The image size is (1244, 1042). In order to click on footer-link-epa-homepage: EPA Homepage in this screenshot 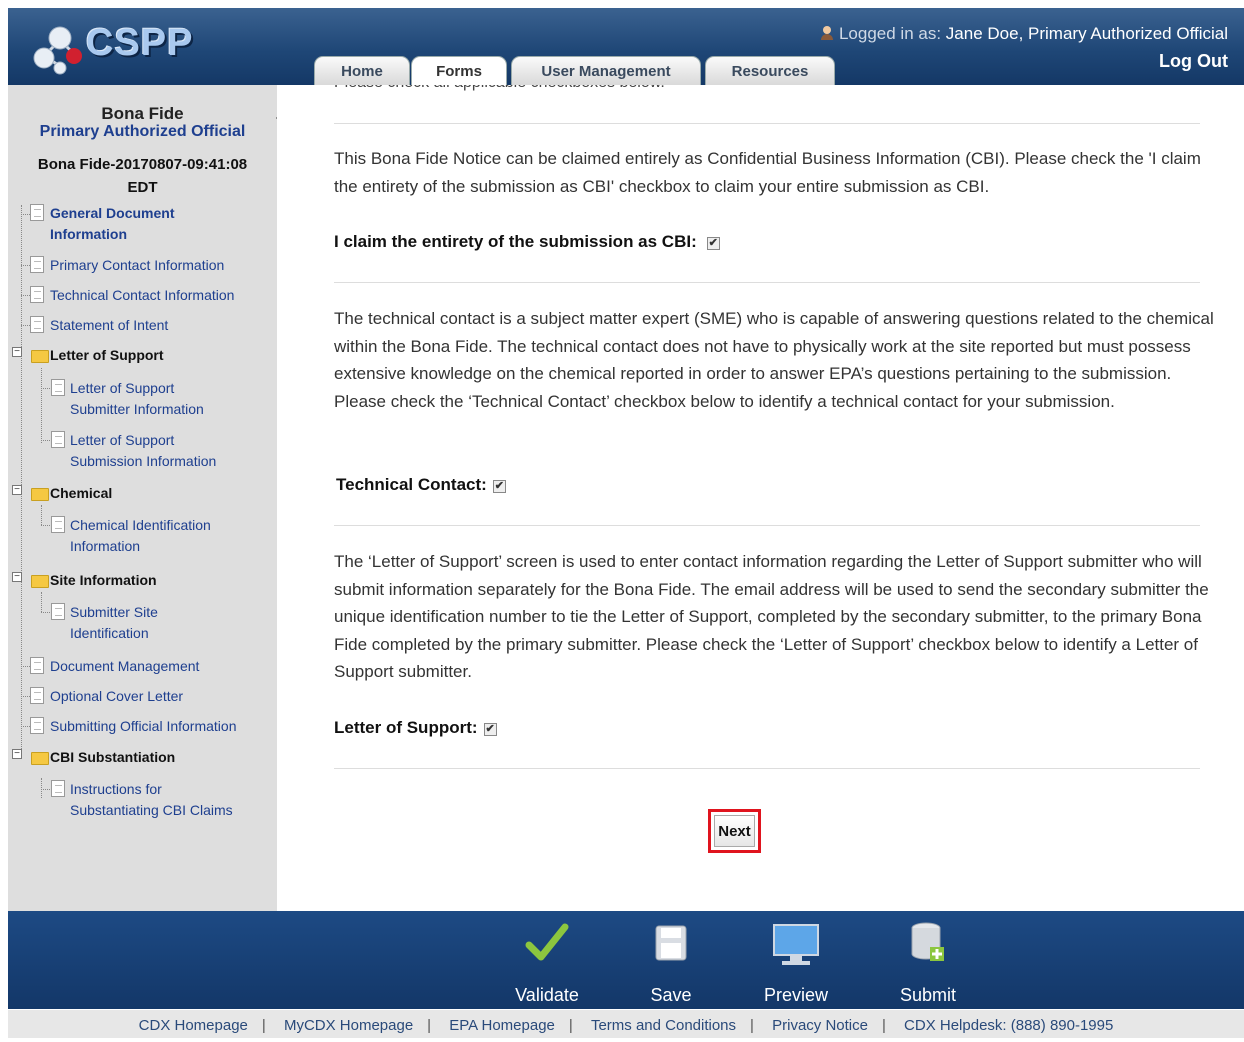, I will do `click(502, 1025)`.